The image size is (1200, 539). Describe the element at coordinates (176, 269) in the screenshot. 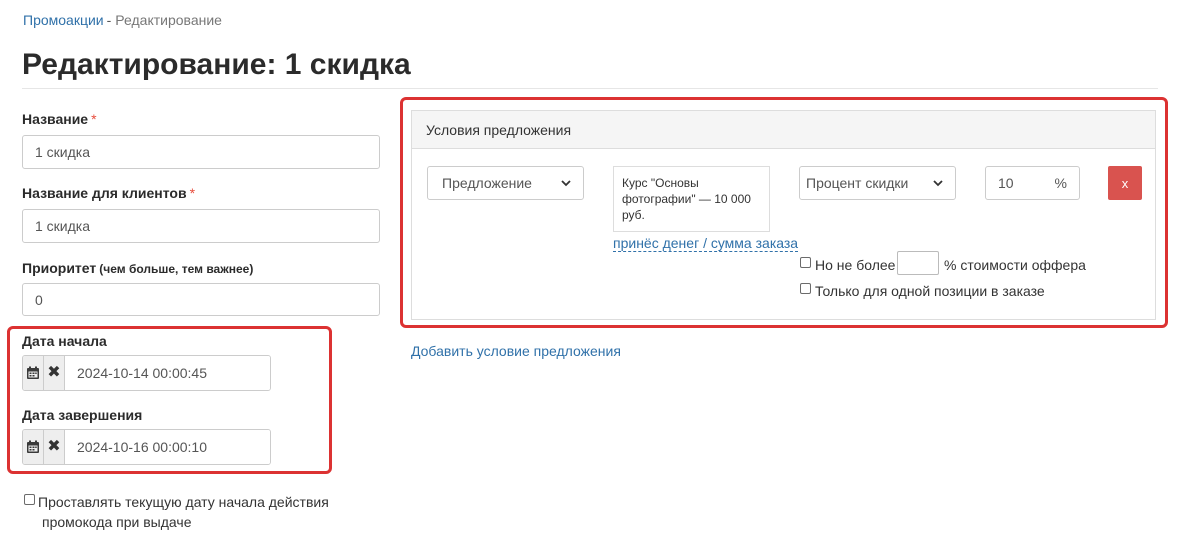

I see `priority-hint: (чем больше, тем важнее)` at that location.